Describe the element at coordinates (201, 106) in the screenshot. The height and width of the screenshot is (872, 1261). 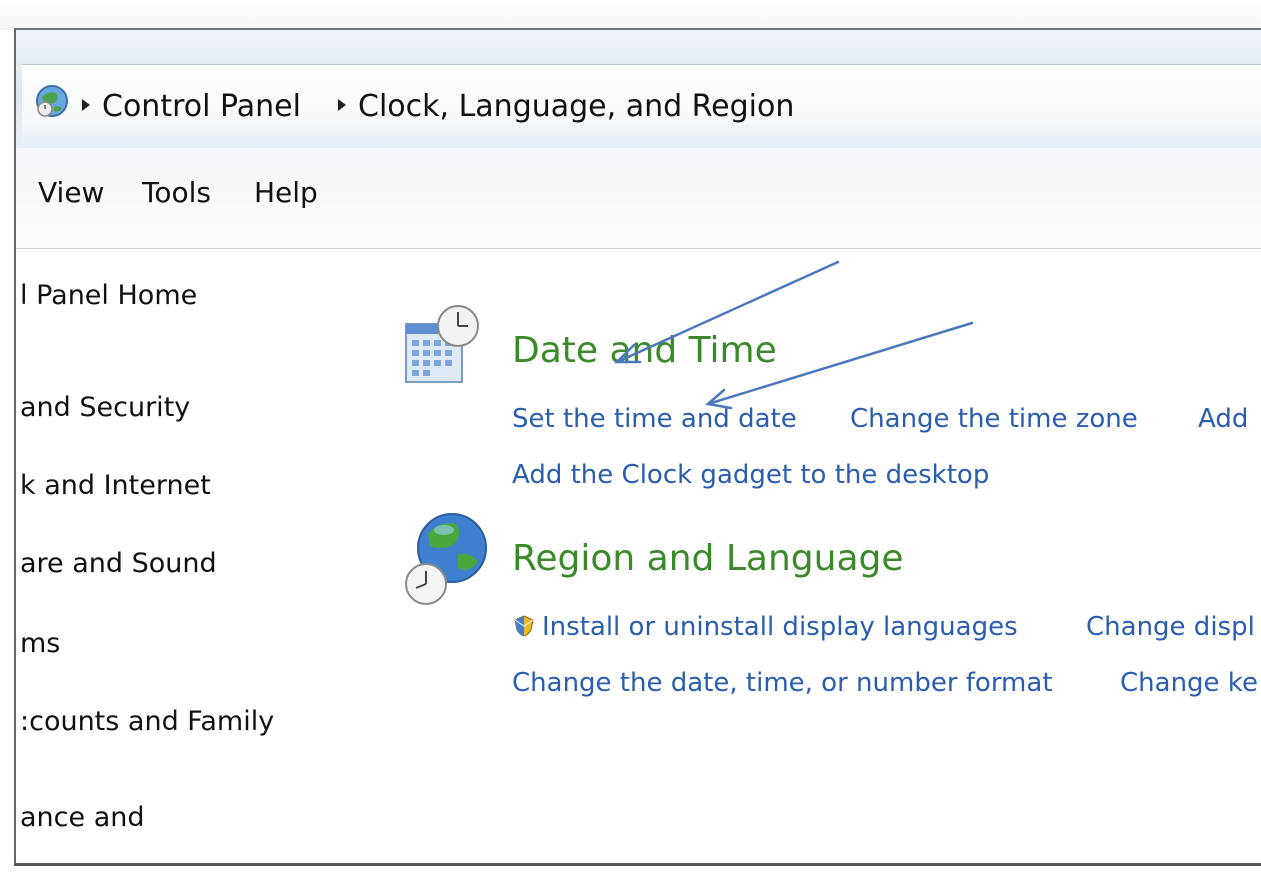
I see `breadcrumb-control-panel: Control Panel` at that location.